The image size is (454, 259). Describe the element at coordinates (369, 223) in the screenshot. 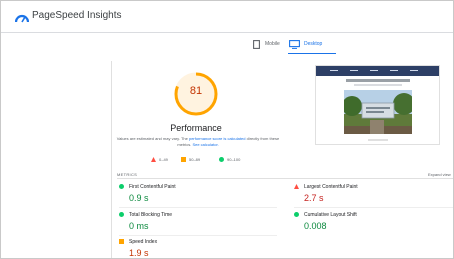

I see `metric-cumulative-layout-shift: Cumulative Layout Shift 0.008` at that location.